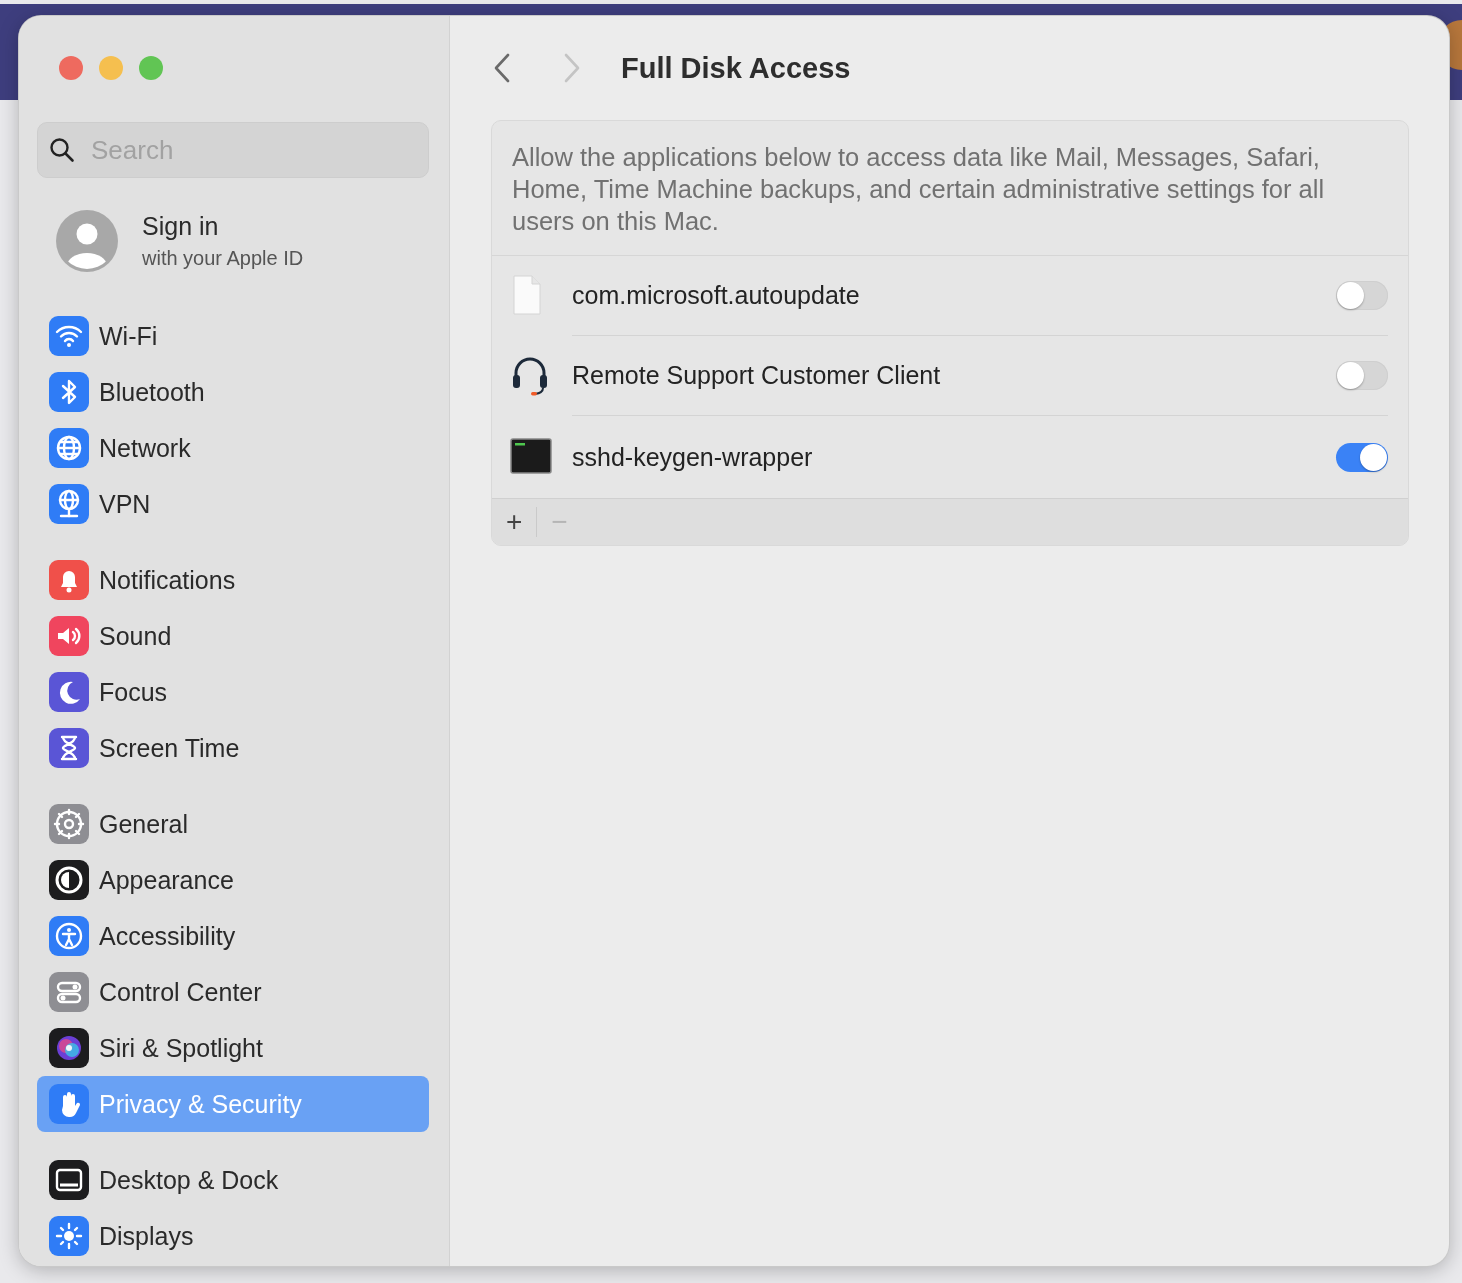 Image resolution: width=1462 pixels, height=1283 pixels. Describe the element at coordinates (69, 392) in the screenshot. I see `bluetooth-icon` at that location.